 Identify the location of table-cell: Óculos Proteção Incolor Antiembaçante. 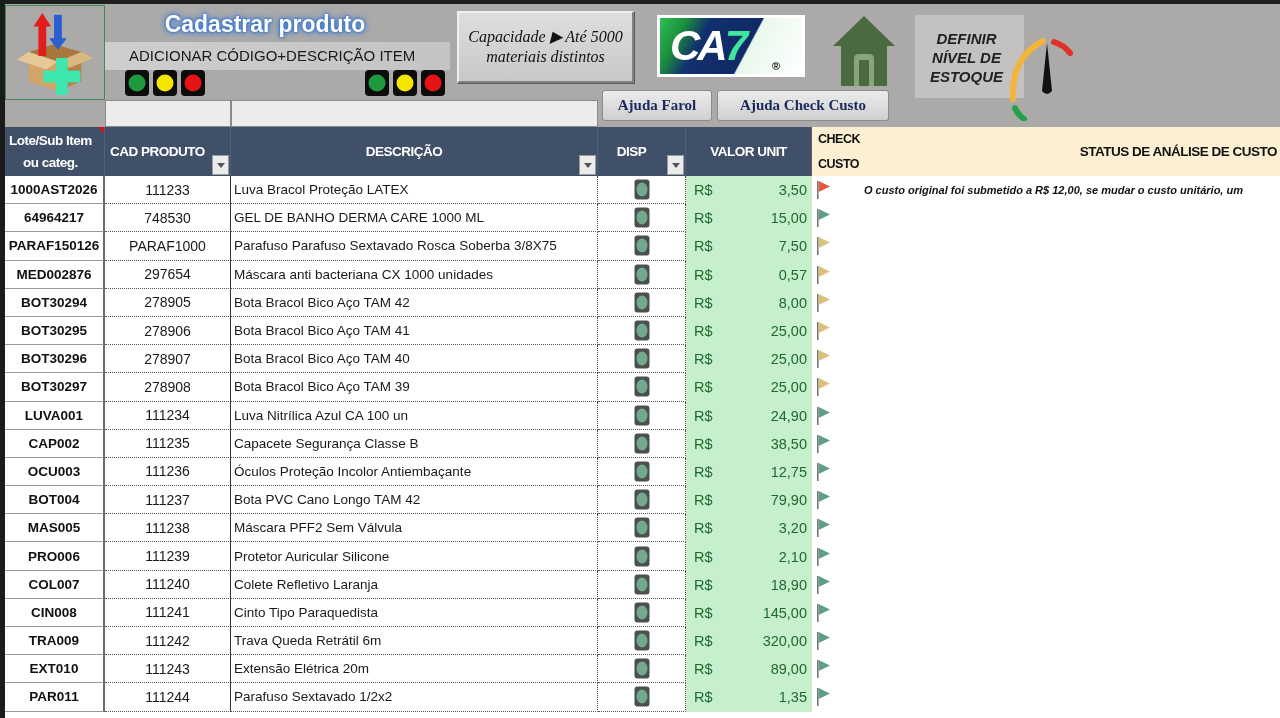
(414, 472).